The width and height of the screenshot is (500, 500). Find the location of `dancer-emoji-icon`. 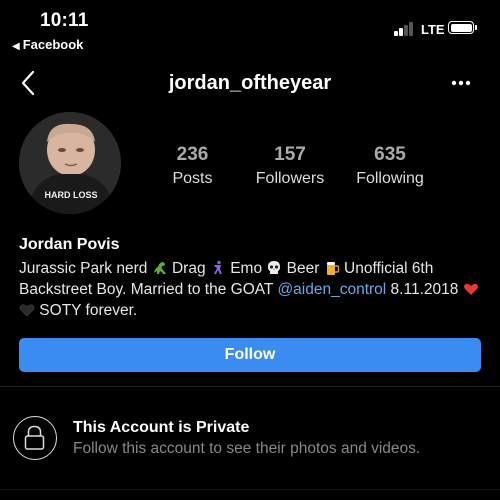

dancer-emoji-icon is located at coordinates (217, 267).